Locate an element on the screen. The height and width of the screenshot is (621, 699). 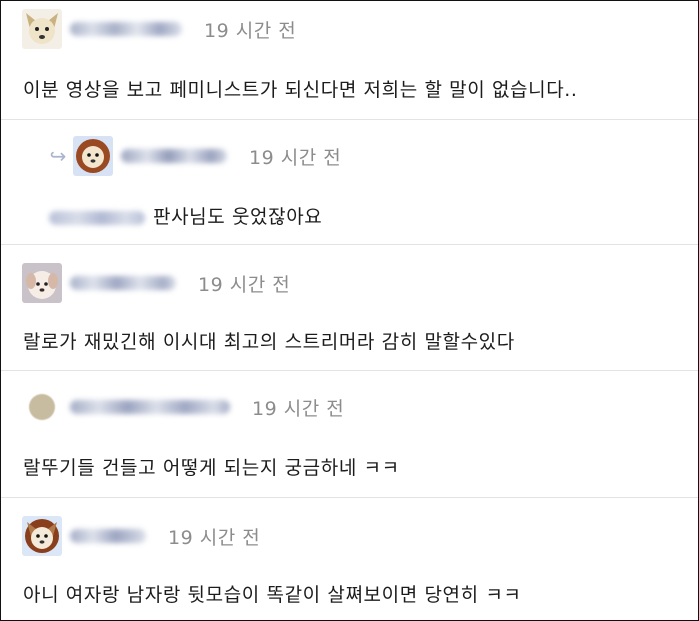
comment-text: 판사님도 웃었잖아요 is located at coordinates (185, 215).